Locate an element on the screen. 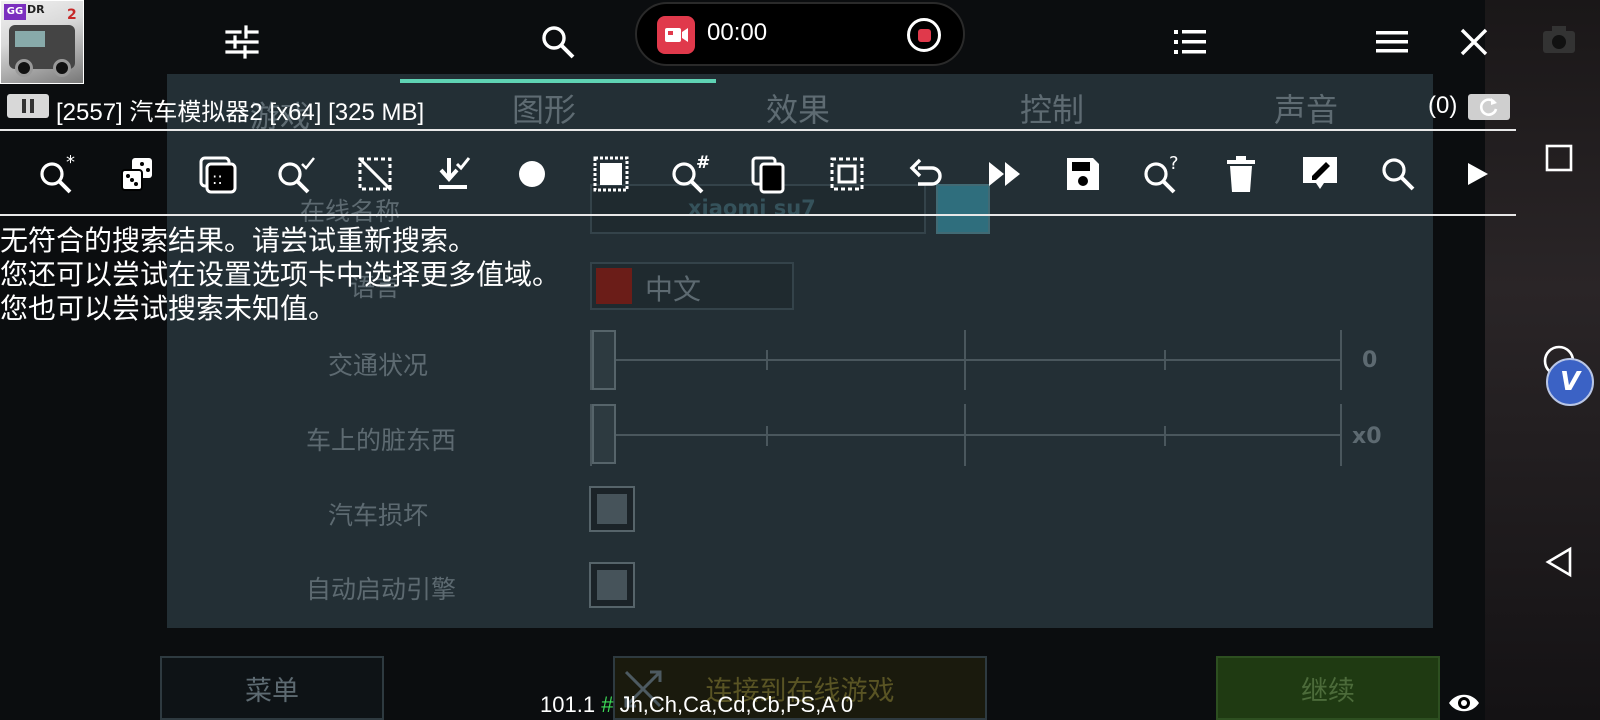 The image size is (1600, 720). edit-tag-icon is located at coordinates (1320, 174).